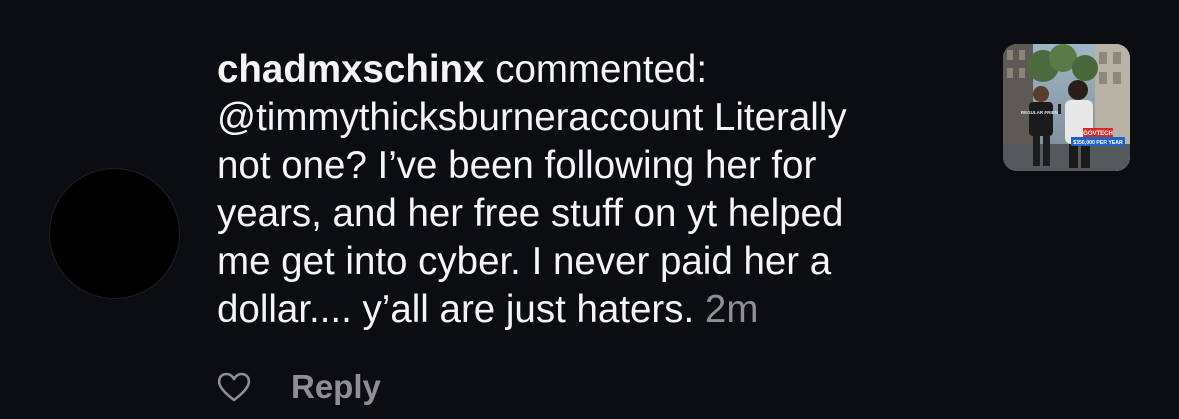 This screenshot has width=1179, height=419. What do you see at coordinates (601, 69) in the screenshot?
I see `comment-action: commented:` at bounding box center [601, 69].